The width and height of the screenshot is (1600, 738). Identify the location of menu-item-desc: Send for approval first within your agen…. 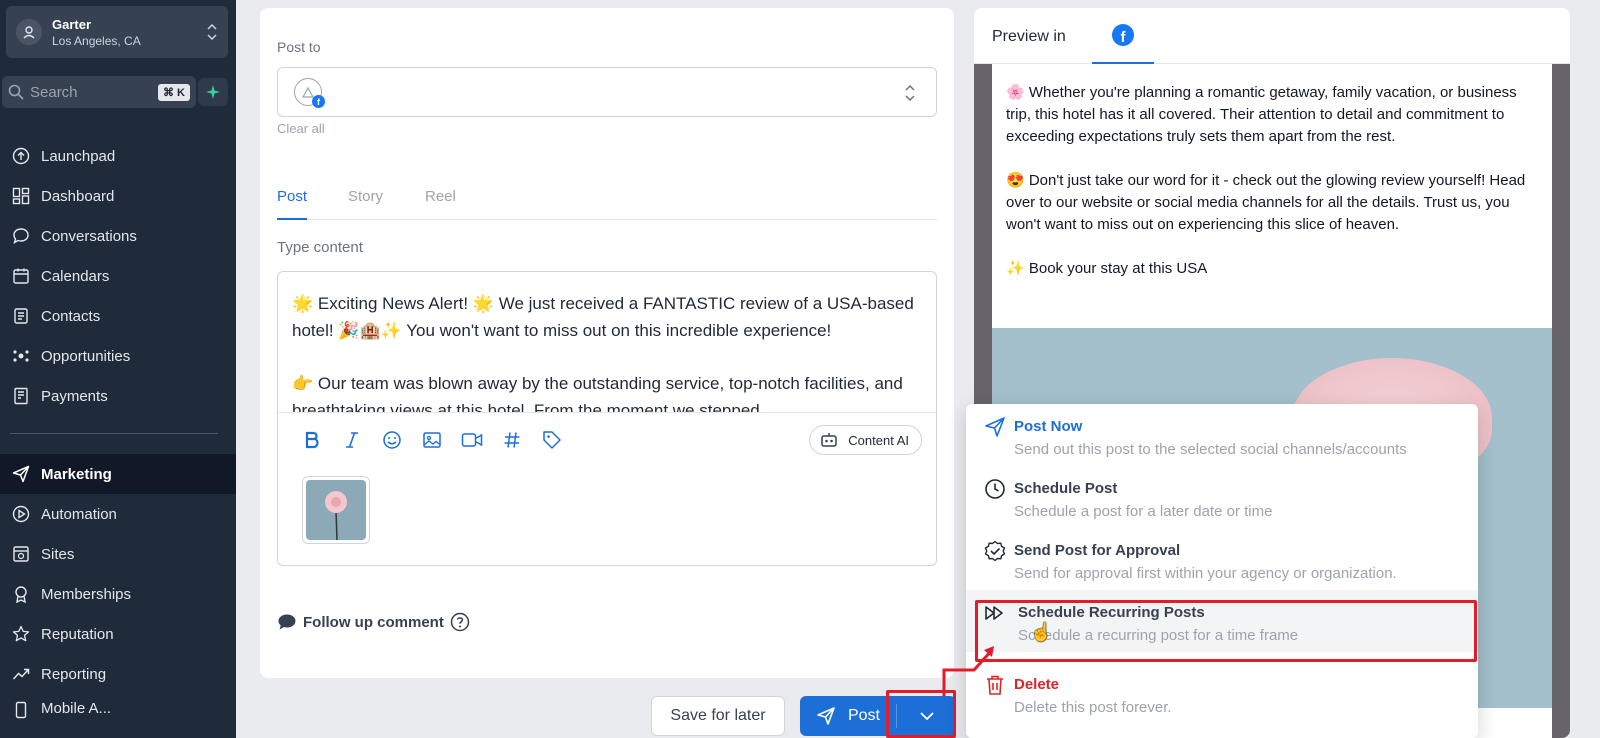
(1205, 573).